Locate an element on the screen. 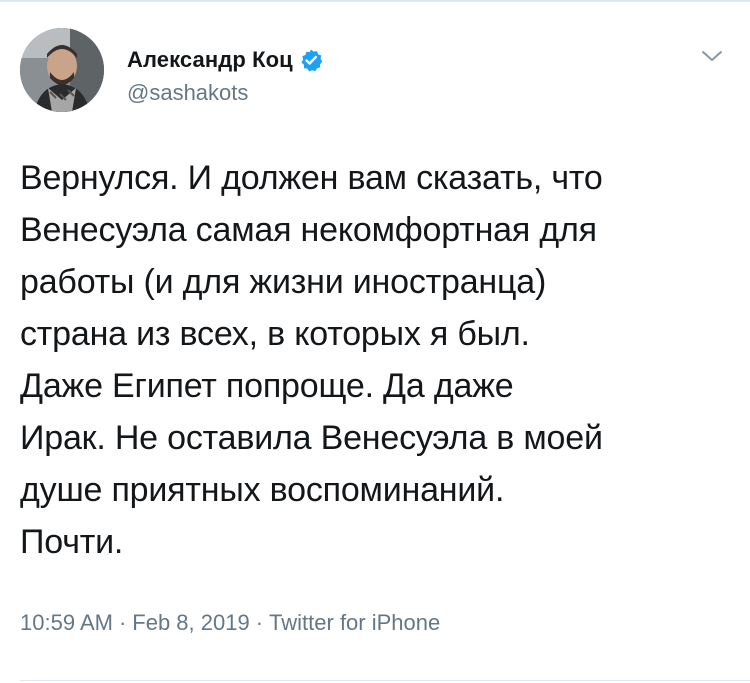 This screenshot has height=683, width=750. bottom-divider is located at coordinates (385, 680).